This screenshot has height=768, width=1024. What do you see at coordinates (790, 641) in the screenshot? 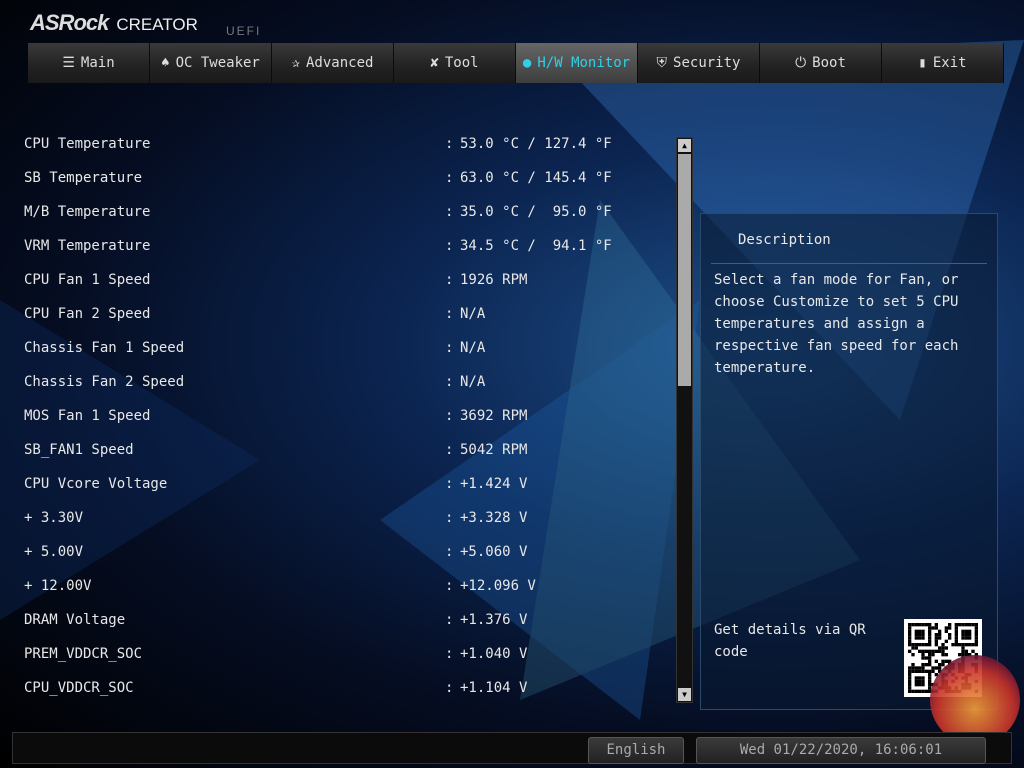
I see `qr-caption: Get details via QR code` at bounding box center [790, 641].